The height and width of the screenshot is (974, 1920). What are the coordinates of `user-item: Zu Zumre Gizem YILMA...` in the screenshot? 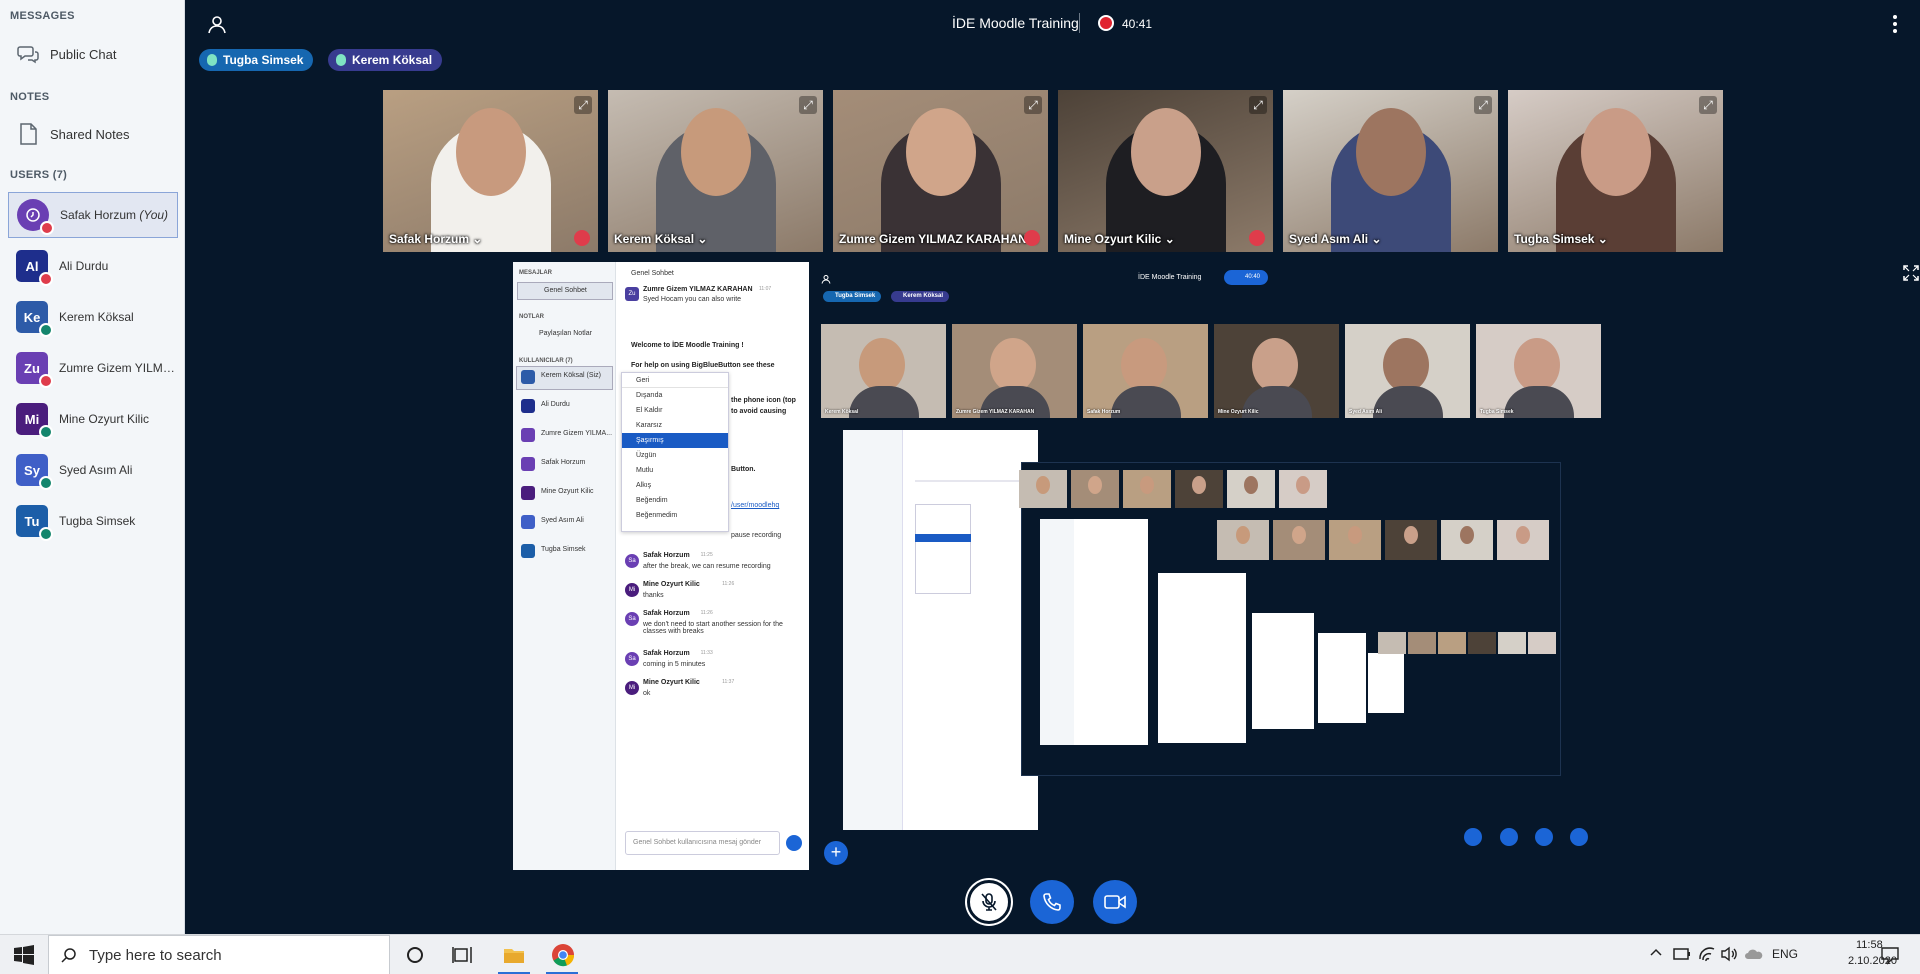 It's located at (93, 368).